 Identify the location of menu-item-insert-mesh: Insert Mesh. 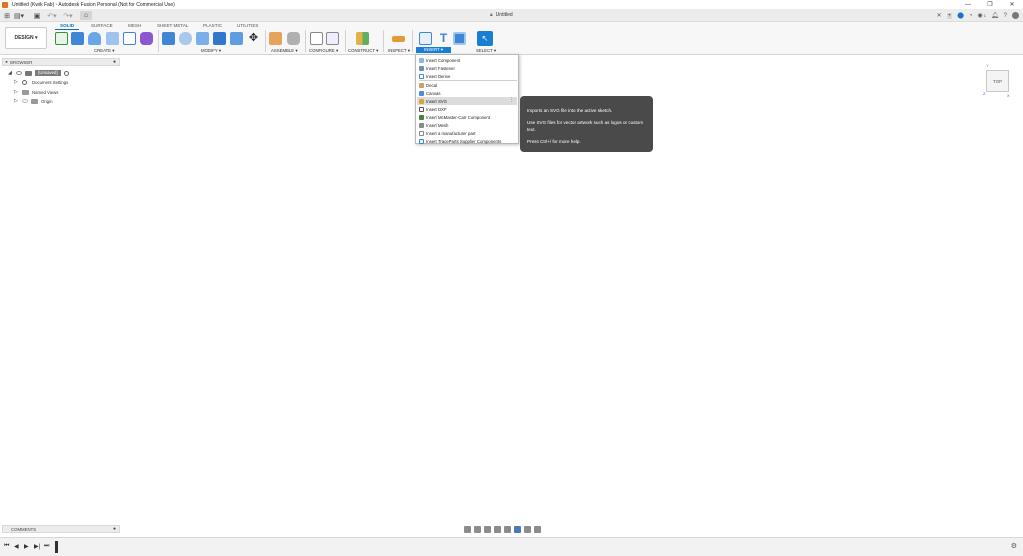
(467, 125).